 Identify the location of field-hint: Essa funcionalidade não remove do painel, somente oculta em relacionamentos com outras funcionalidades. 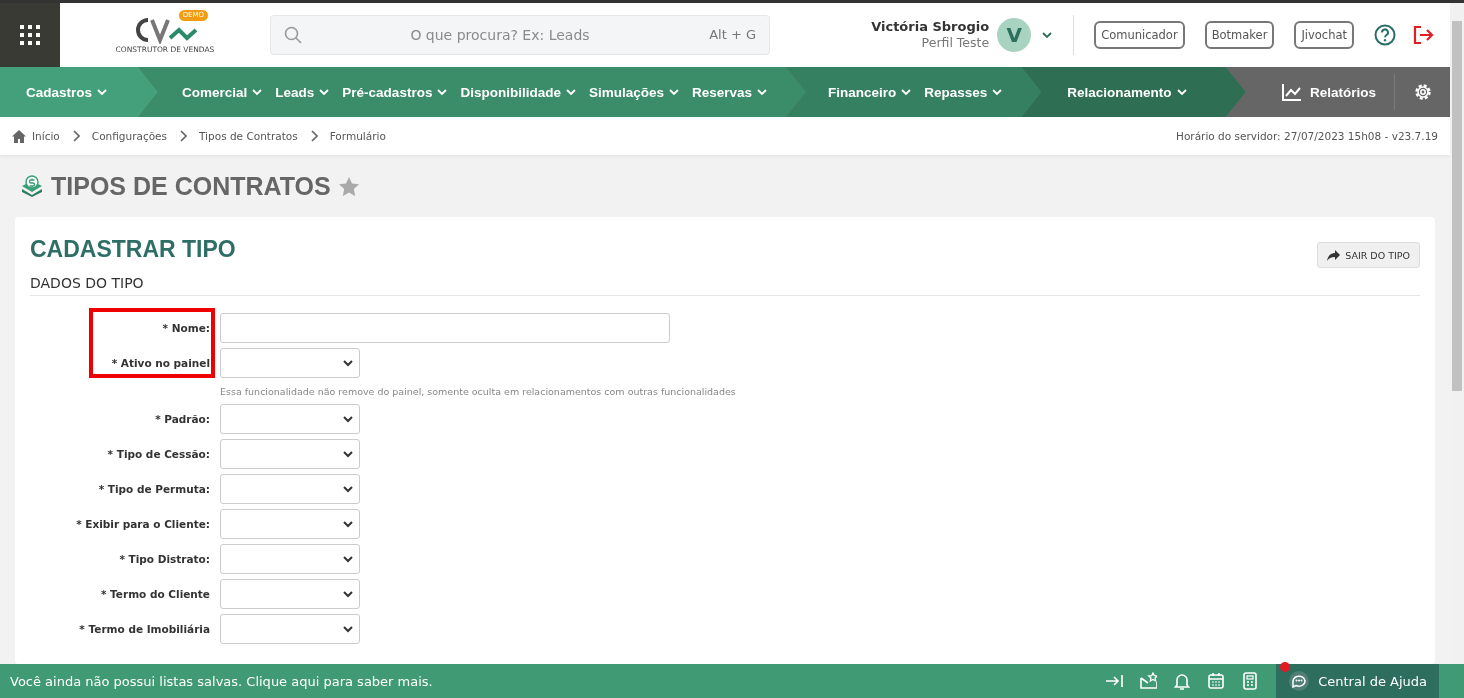
(478, 391).